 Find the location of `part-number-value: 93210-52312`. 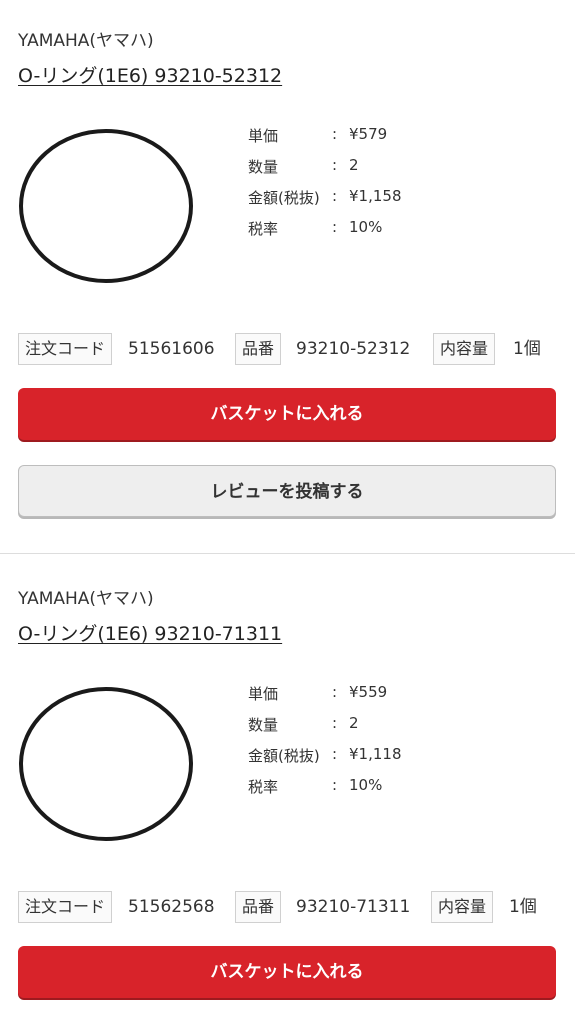

part-number-value: 93210-52312 is located at coordinates (353, 349).